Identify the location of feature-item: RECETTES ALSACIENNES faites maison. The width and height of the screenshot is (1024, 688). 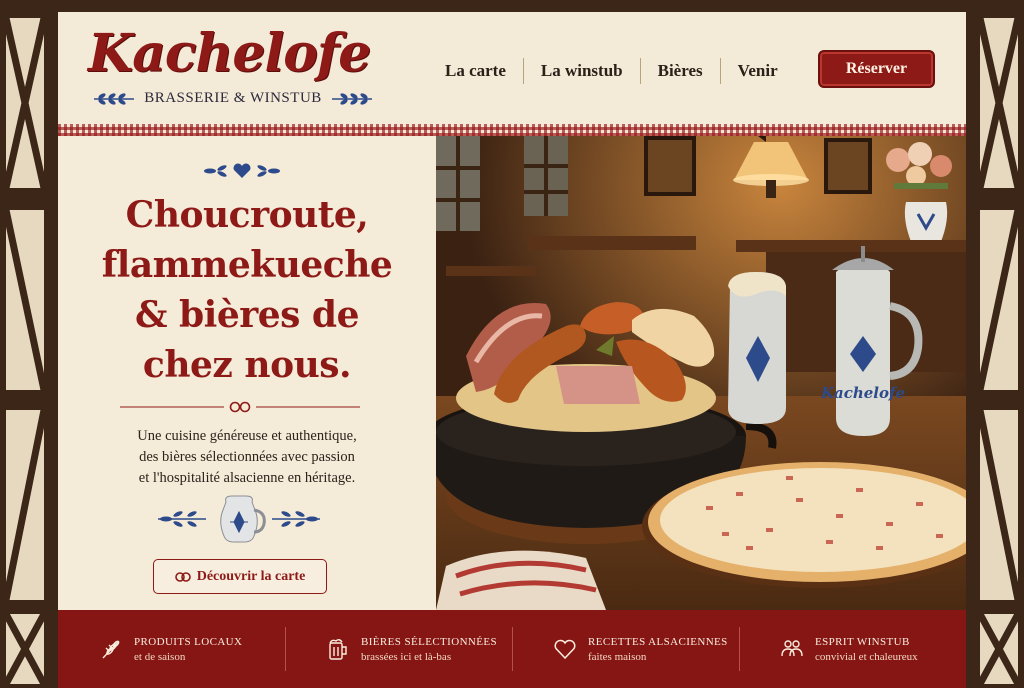
(625, 649).